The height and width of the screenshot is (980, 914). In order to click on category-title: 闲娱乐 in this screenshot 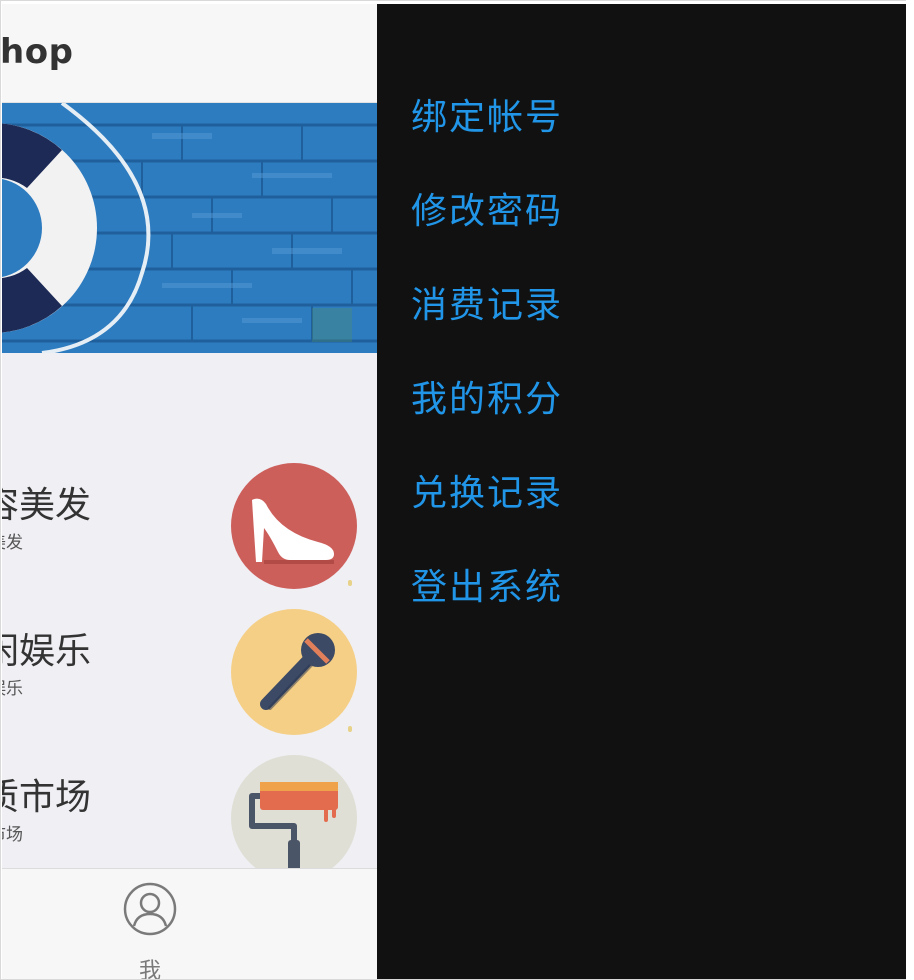, I will do `click(46, 651)`.